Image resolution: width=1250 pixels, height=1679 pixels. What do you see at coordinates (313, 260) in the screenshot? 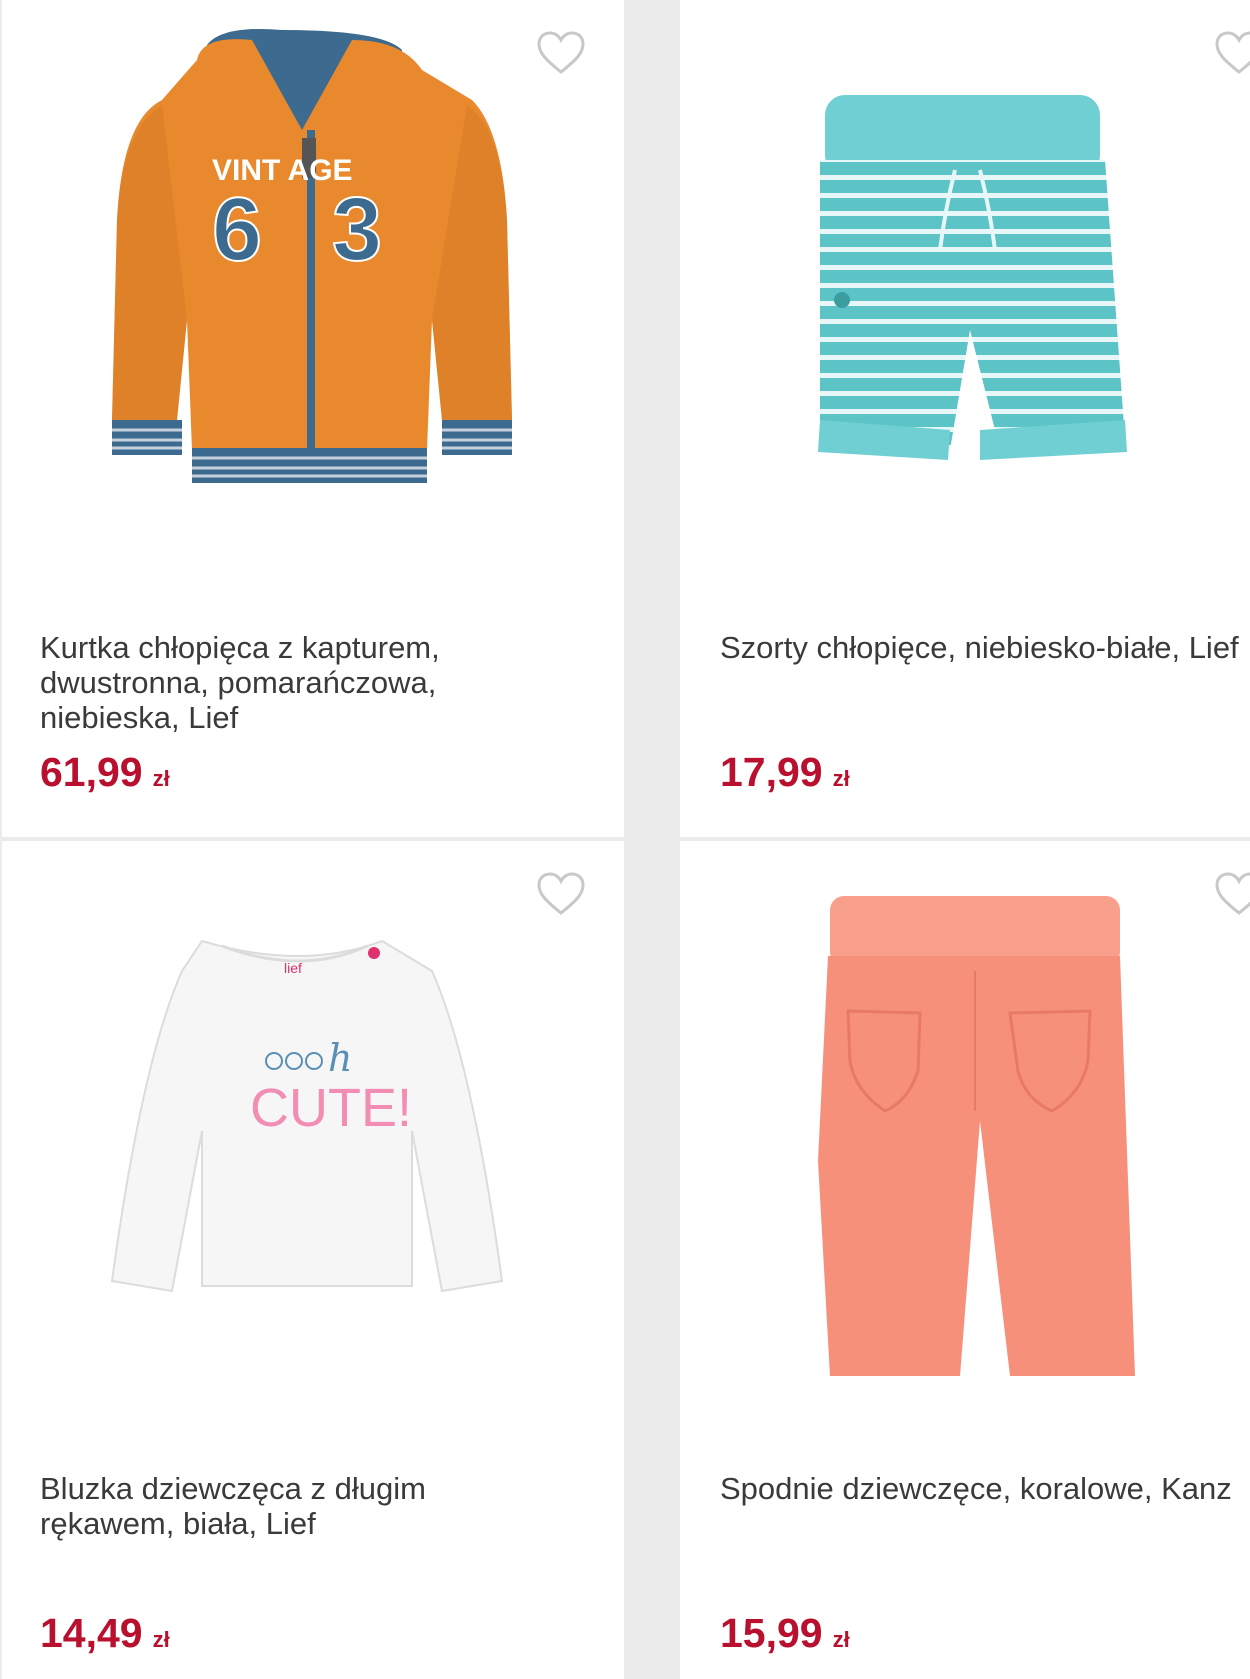
I see `hooded-jacket-image: VINT AGE 6 3` at bounding box center [313, 260].